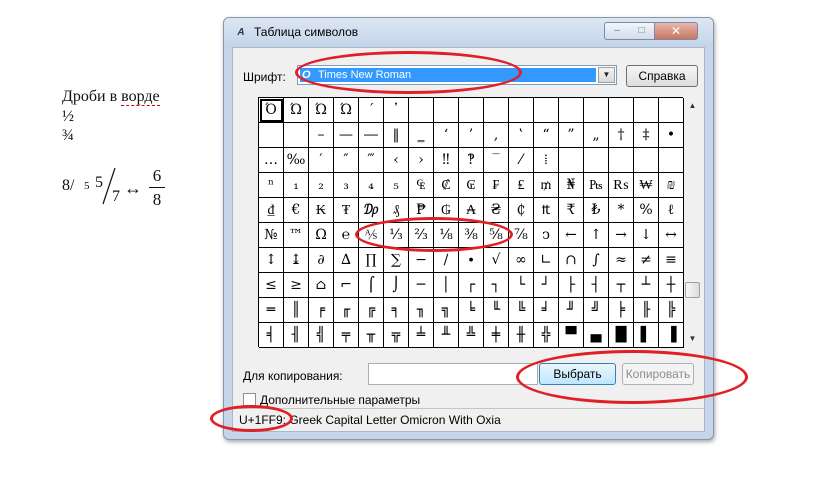  What do you see at coordinates (546, 285) in the screenshot?
I see `character-cell: ┘` at bounding box center [546, 285].